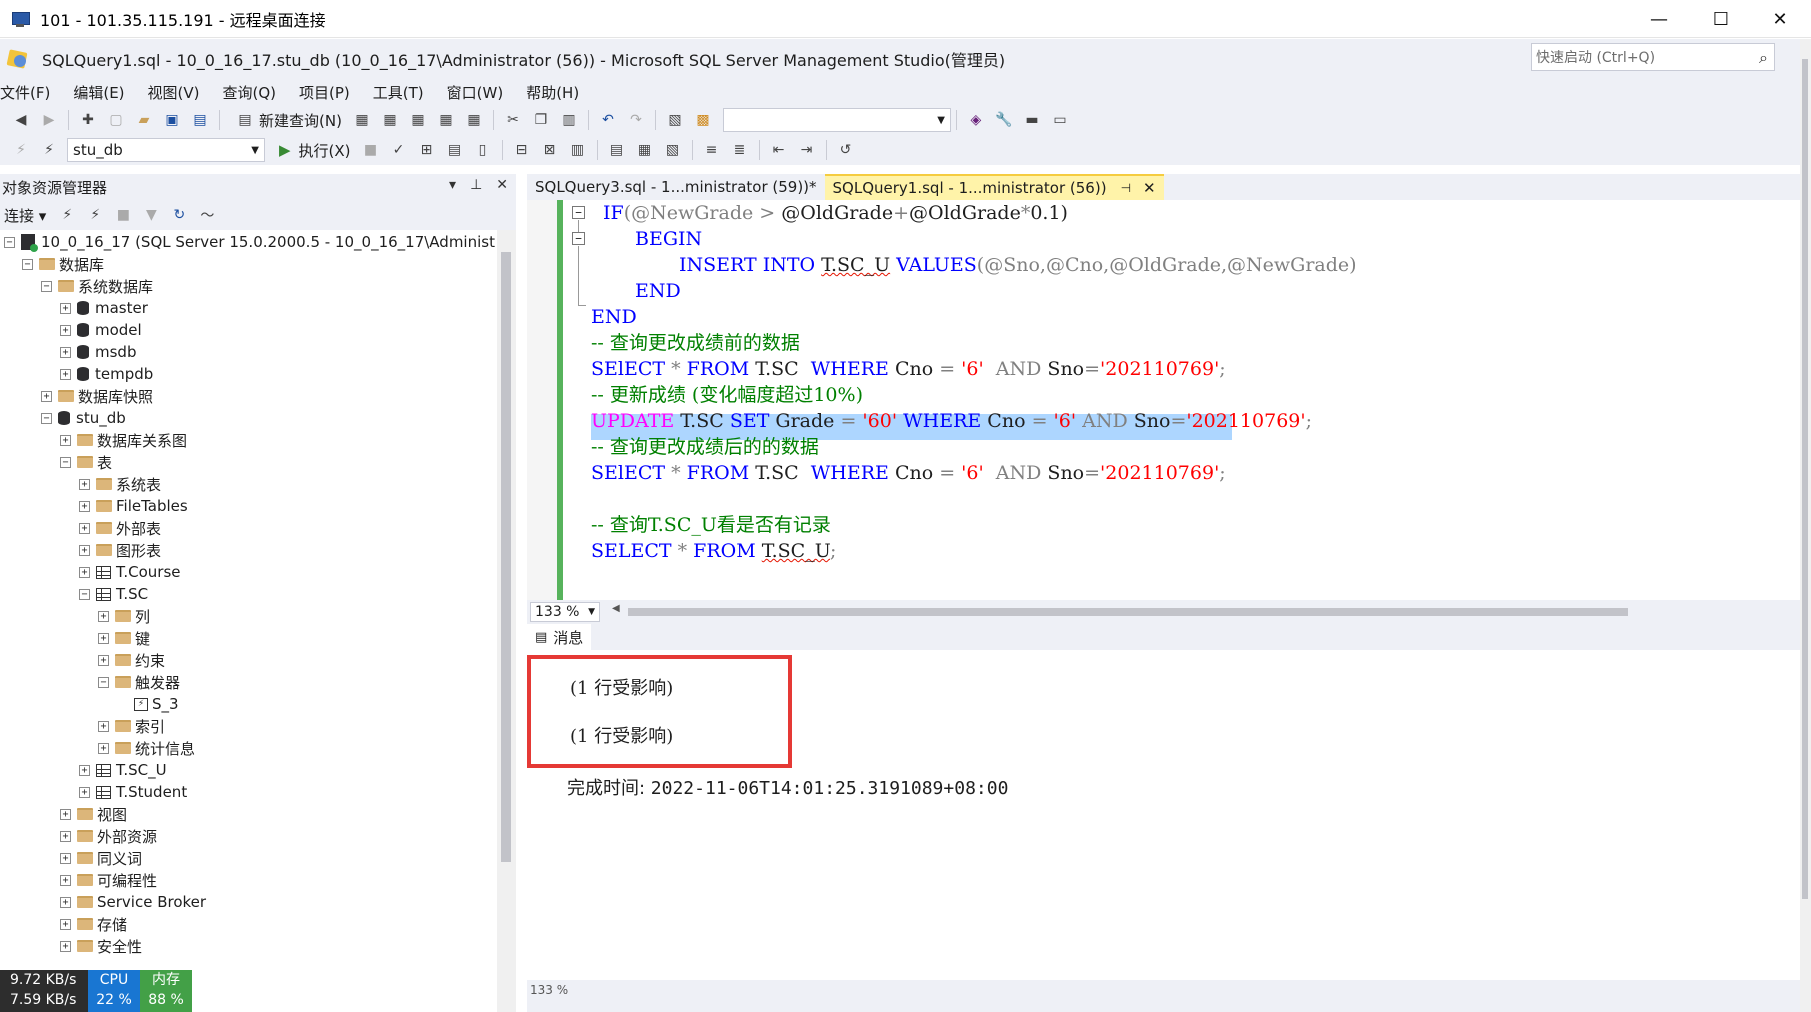 The image size is (1811, 1012). Describe the element at coordinates (559, 637) in the screenshot. I see `tab-messages: ▤ 消息` at that location.